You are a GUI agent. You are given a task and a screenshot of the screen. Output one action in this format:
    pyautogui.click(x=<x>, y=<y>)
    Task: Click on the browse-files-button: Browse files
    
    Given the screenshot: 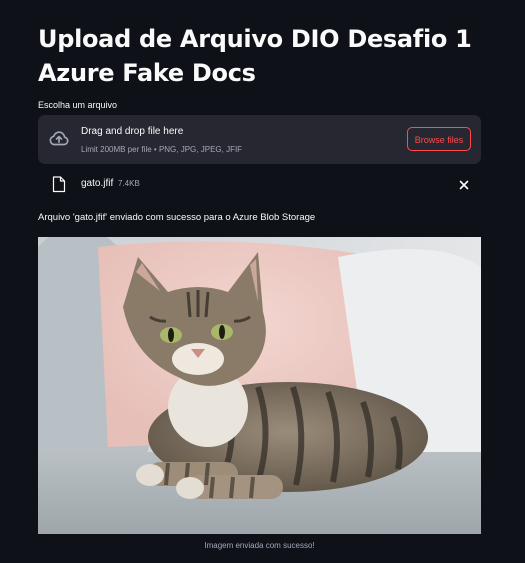 What is the action you would take?
    pyautogui.click(x=439, y=139)
    